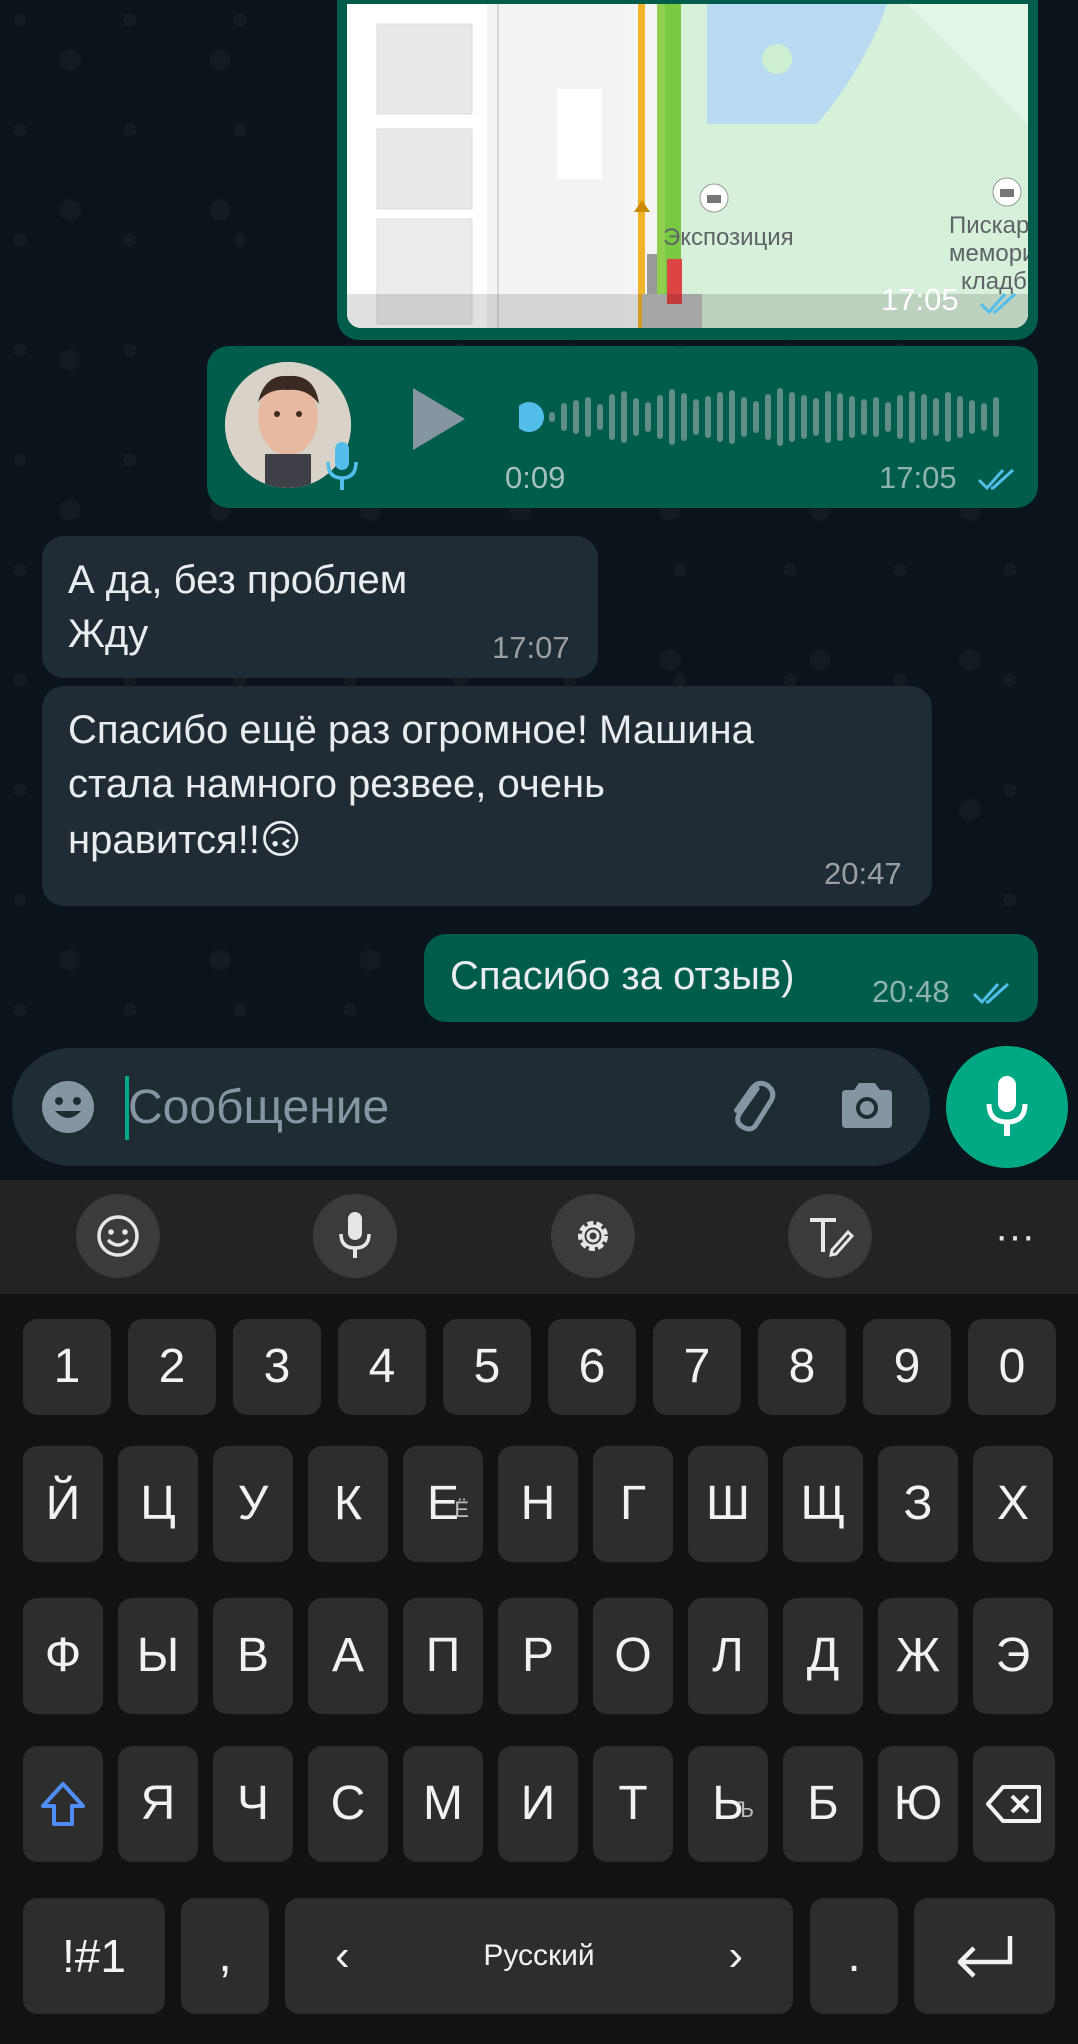 The width and height of the screenshot is (1078, 2044). I want to click on language-label: Русский, so click(539, 1955).